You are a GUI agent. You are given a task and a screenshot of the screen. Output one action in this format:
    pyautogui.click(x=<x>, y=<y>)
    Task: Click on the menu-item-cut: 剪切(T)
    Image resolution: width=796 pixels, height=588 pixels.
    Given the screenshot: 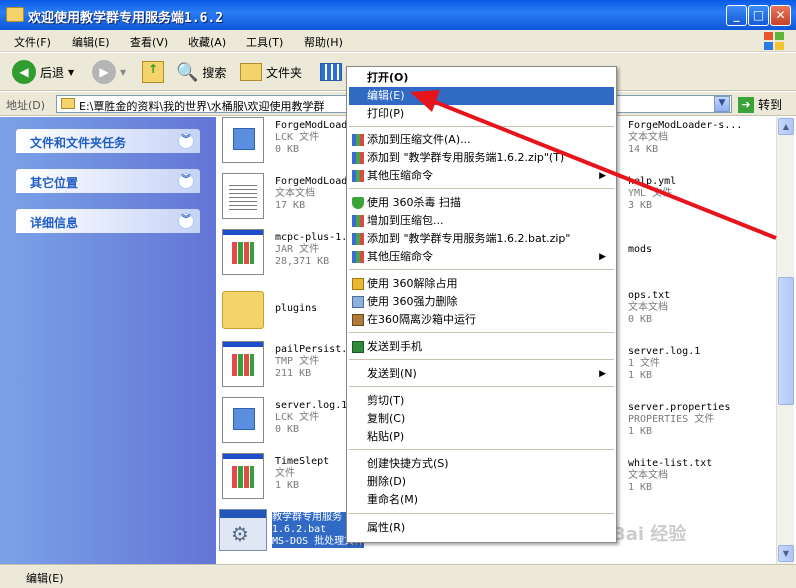 What is the action you would take?
    pyautogui.click(x=481, y=401)
    